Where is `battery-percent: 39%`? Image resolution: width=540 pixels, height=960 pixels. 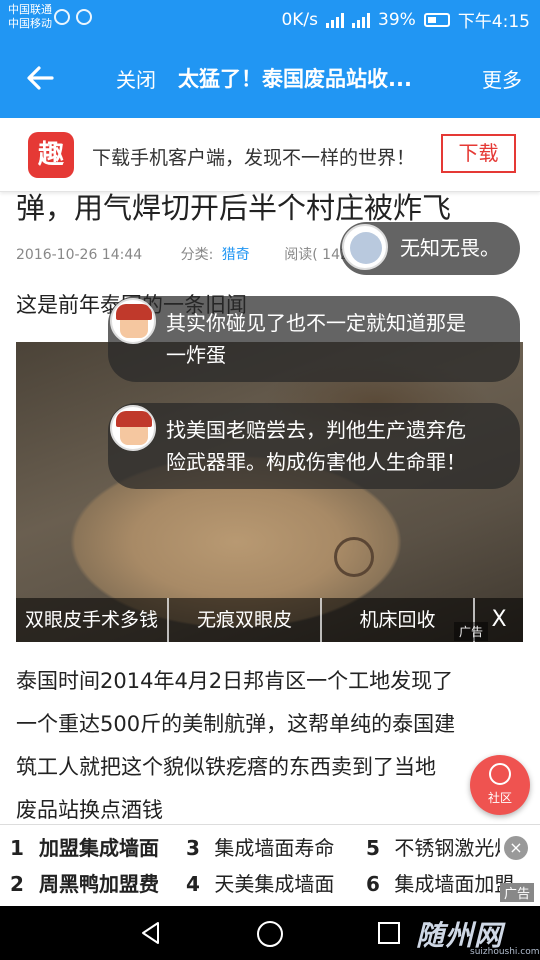
battery-percent: 39% is located at coordinates (397, 19).